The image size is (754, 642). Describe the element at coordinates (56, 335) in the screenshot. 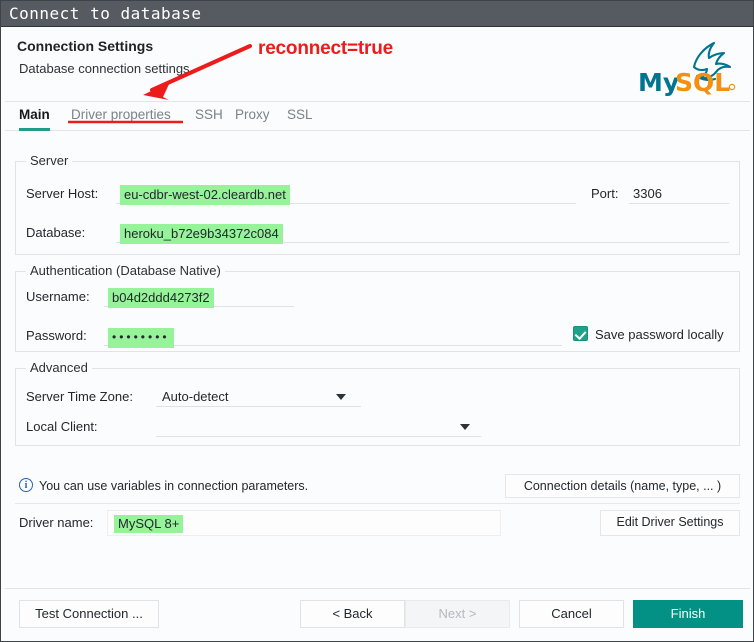

I see `password-label: Password:` at that location.